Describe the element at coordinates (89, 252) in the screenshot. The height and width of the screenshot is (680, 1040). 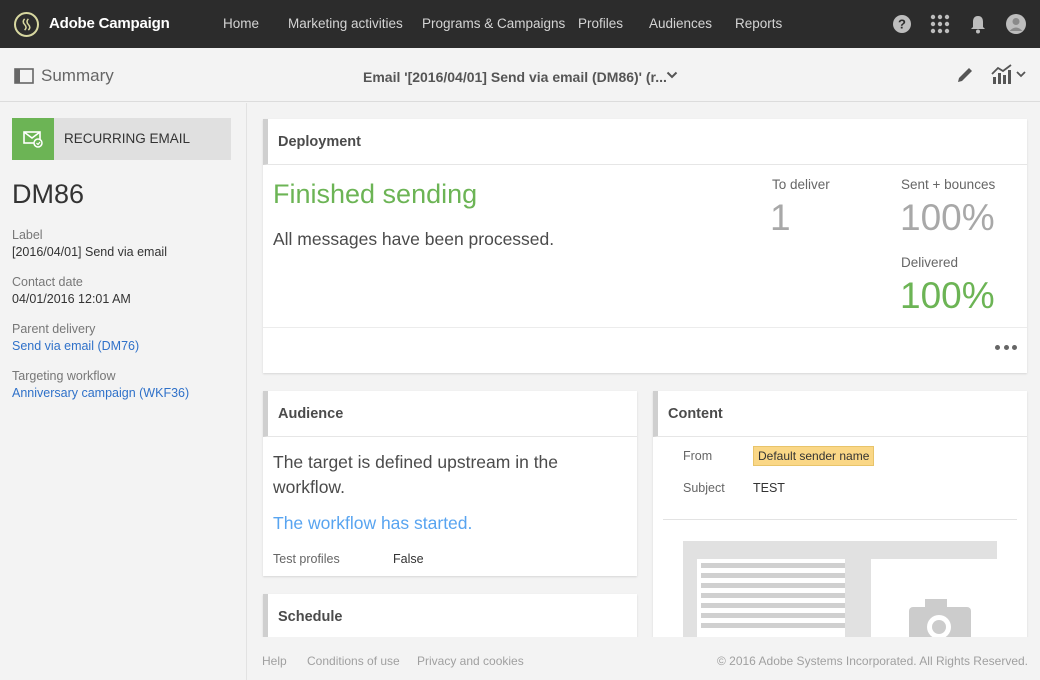
I see `label-field-value: [2016/04/01] Send via email` at that location.